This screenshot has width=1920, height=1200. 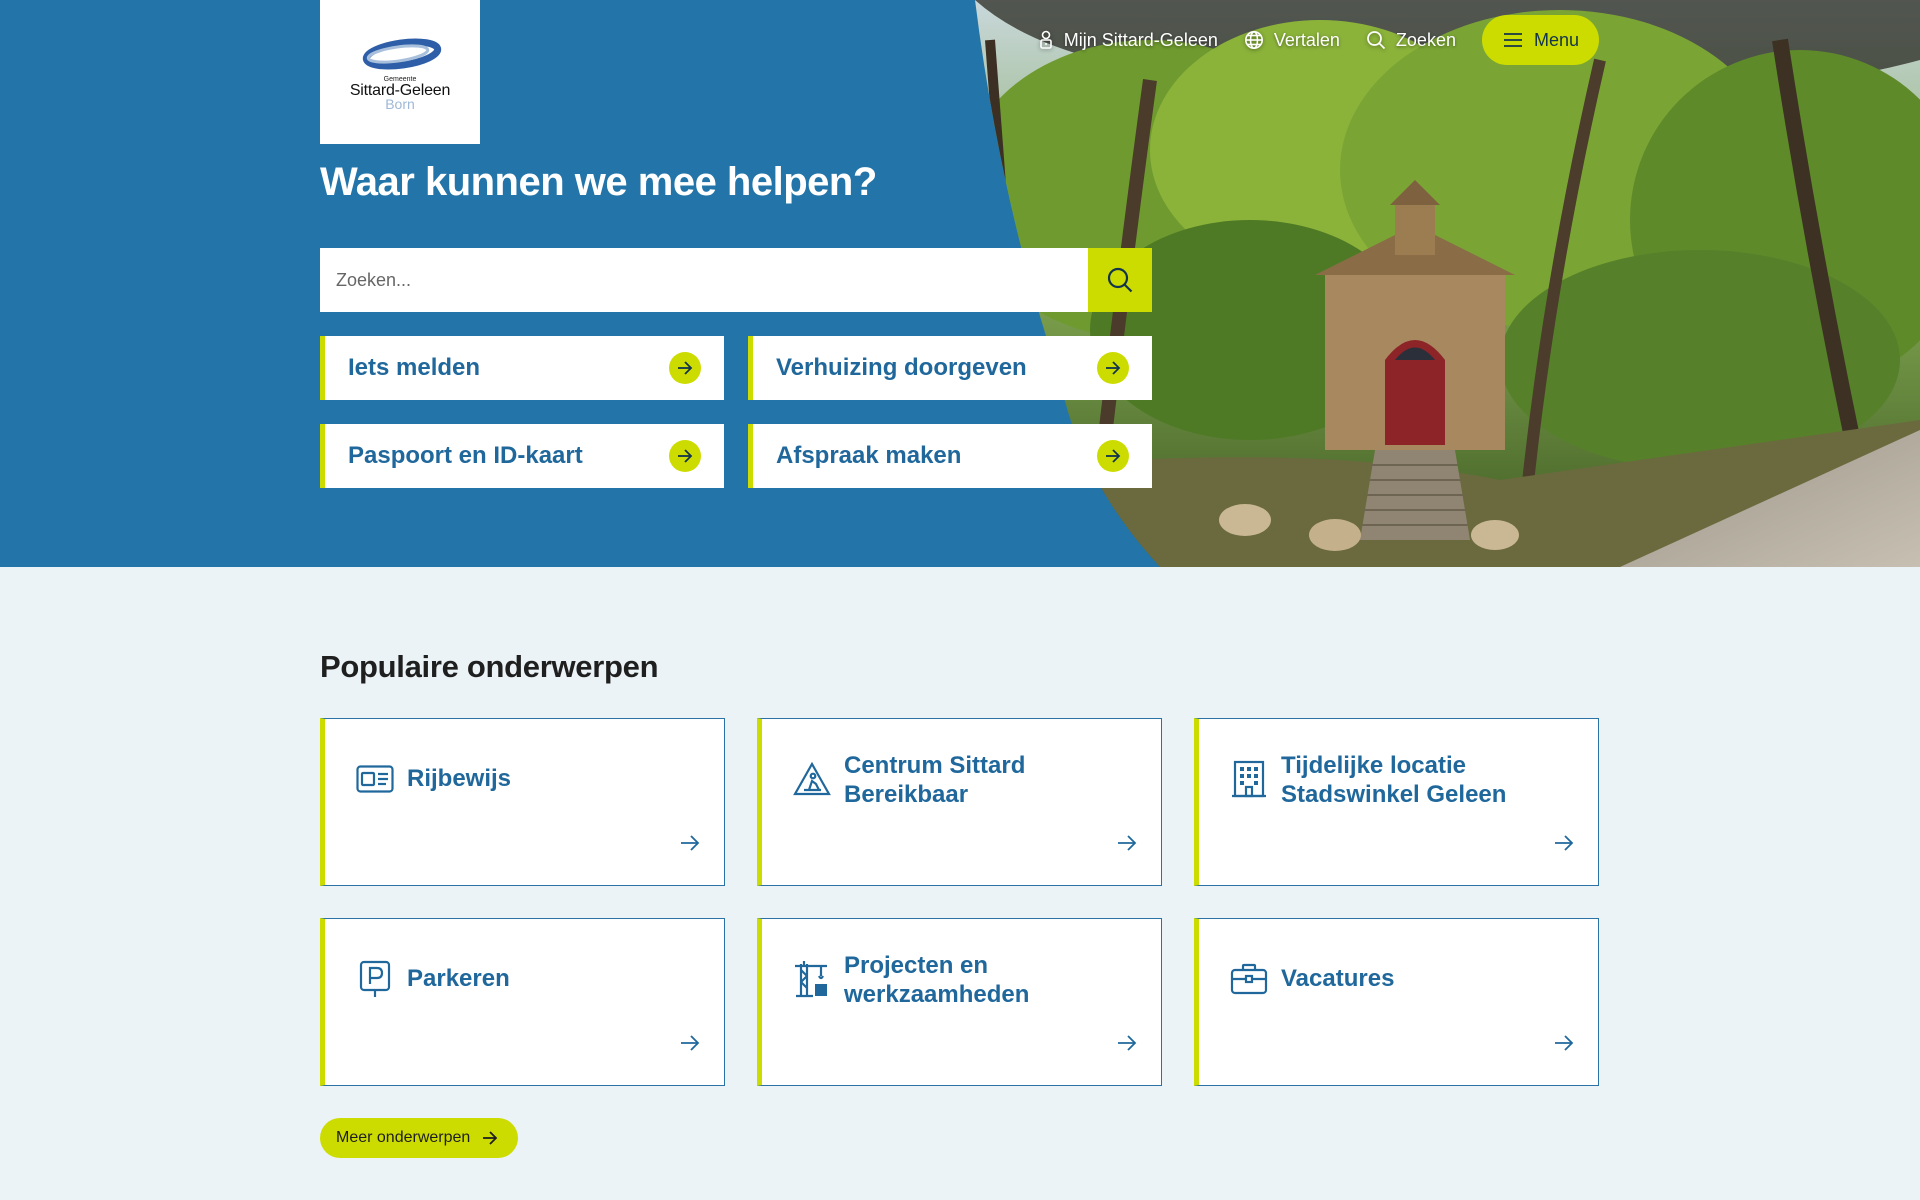 What do you see at coordinates (1045, 39) in the screenshot?
I see `user-lock-icon` at bounding box center [1045, 39].